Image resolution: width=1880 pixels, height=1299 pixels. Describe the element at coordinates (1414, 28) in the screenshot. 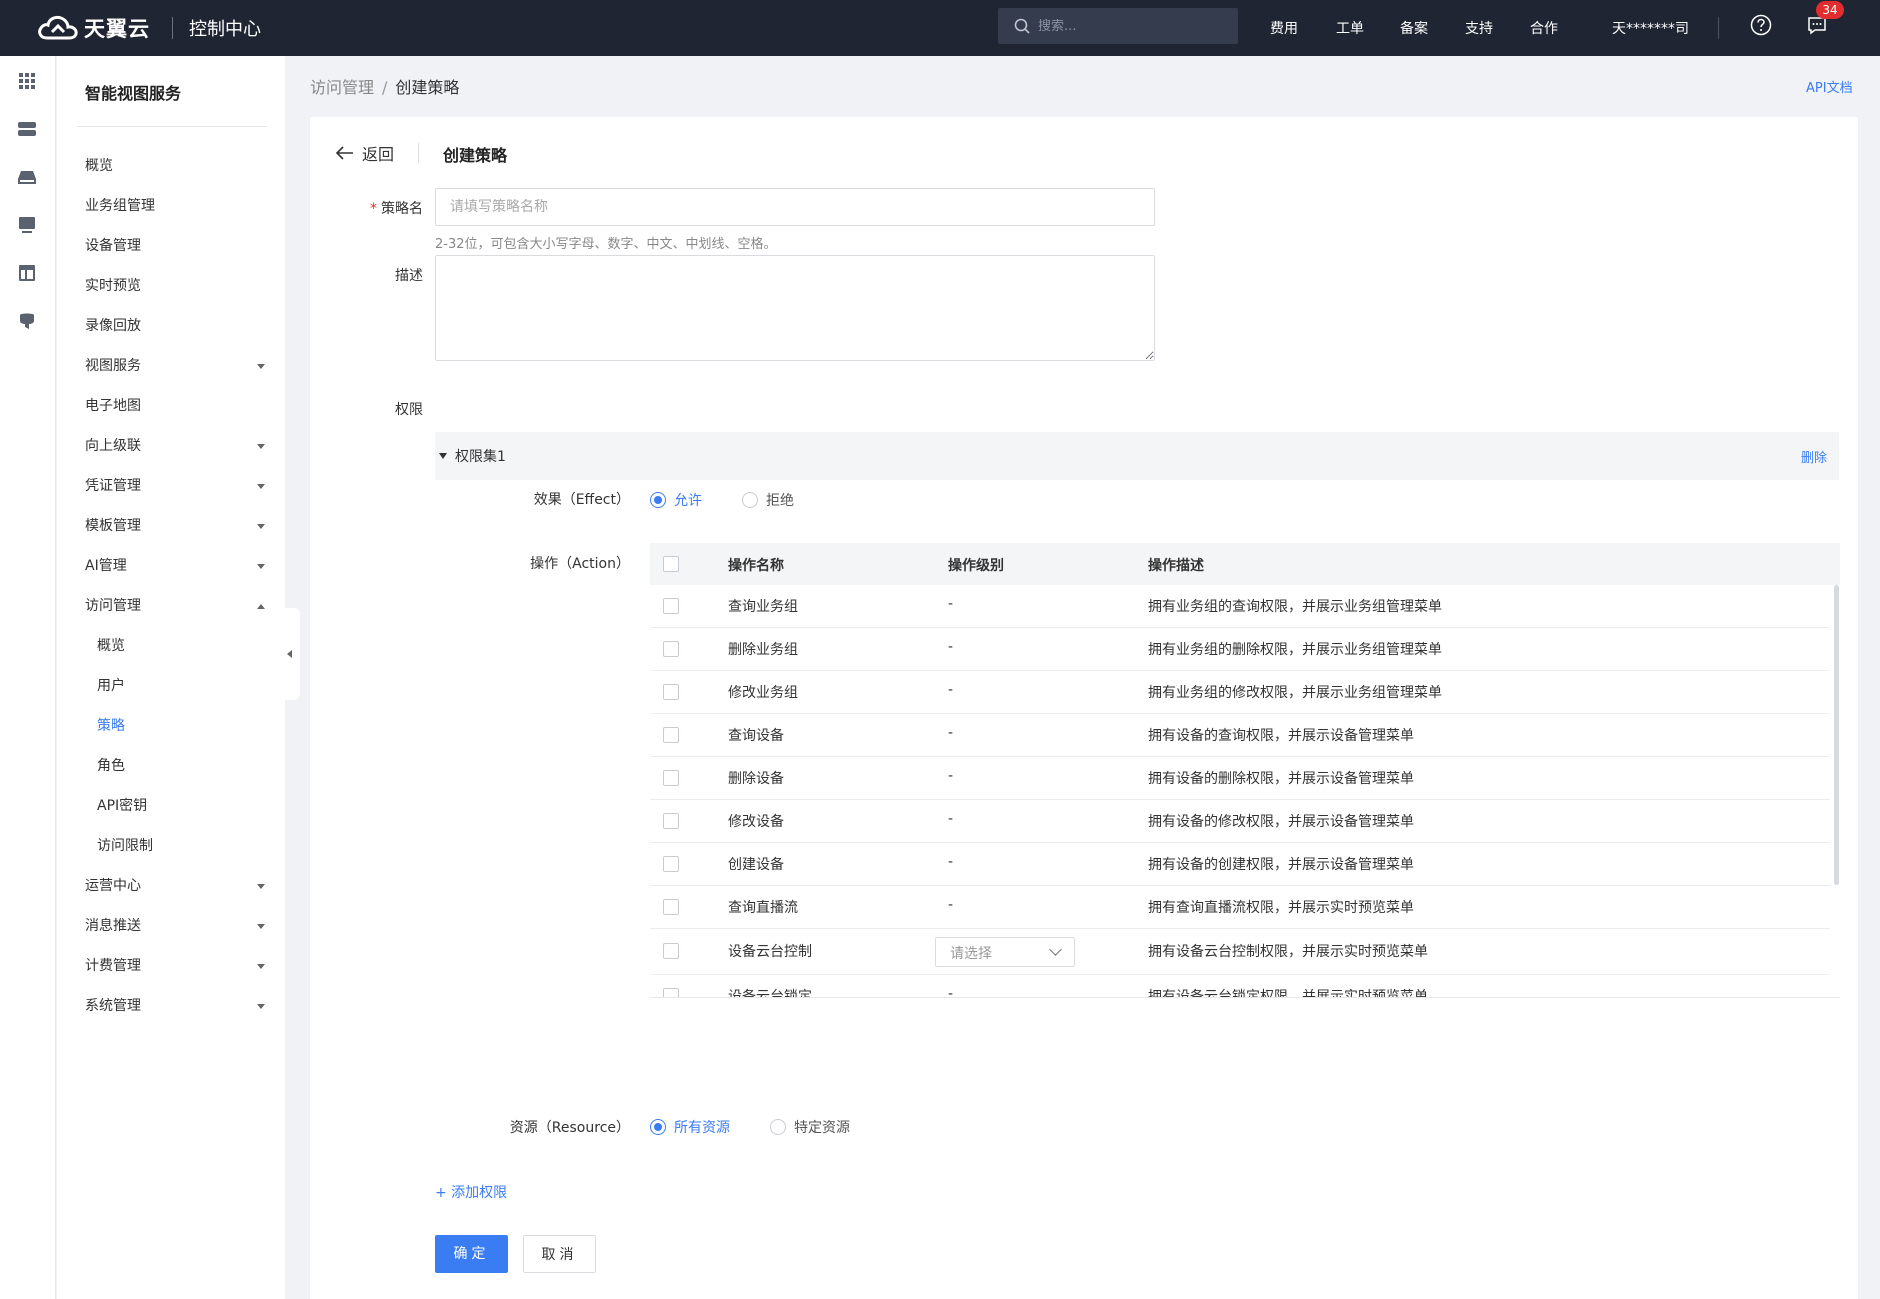

I see `nav-filing: 备案` at that location.